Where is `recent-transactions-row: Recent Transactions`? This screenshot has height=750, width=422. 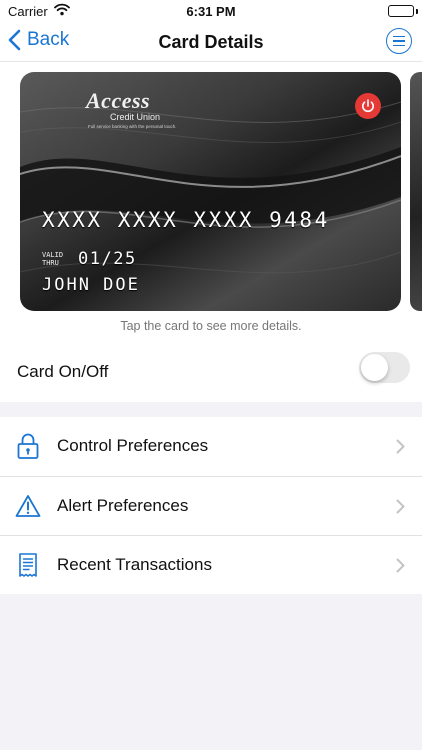 recent-transactions-row: Recent Transactions is located at coordinates (211, 564).